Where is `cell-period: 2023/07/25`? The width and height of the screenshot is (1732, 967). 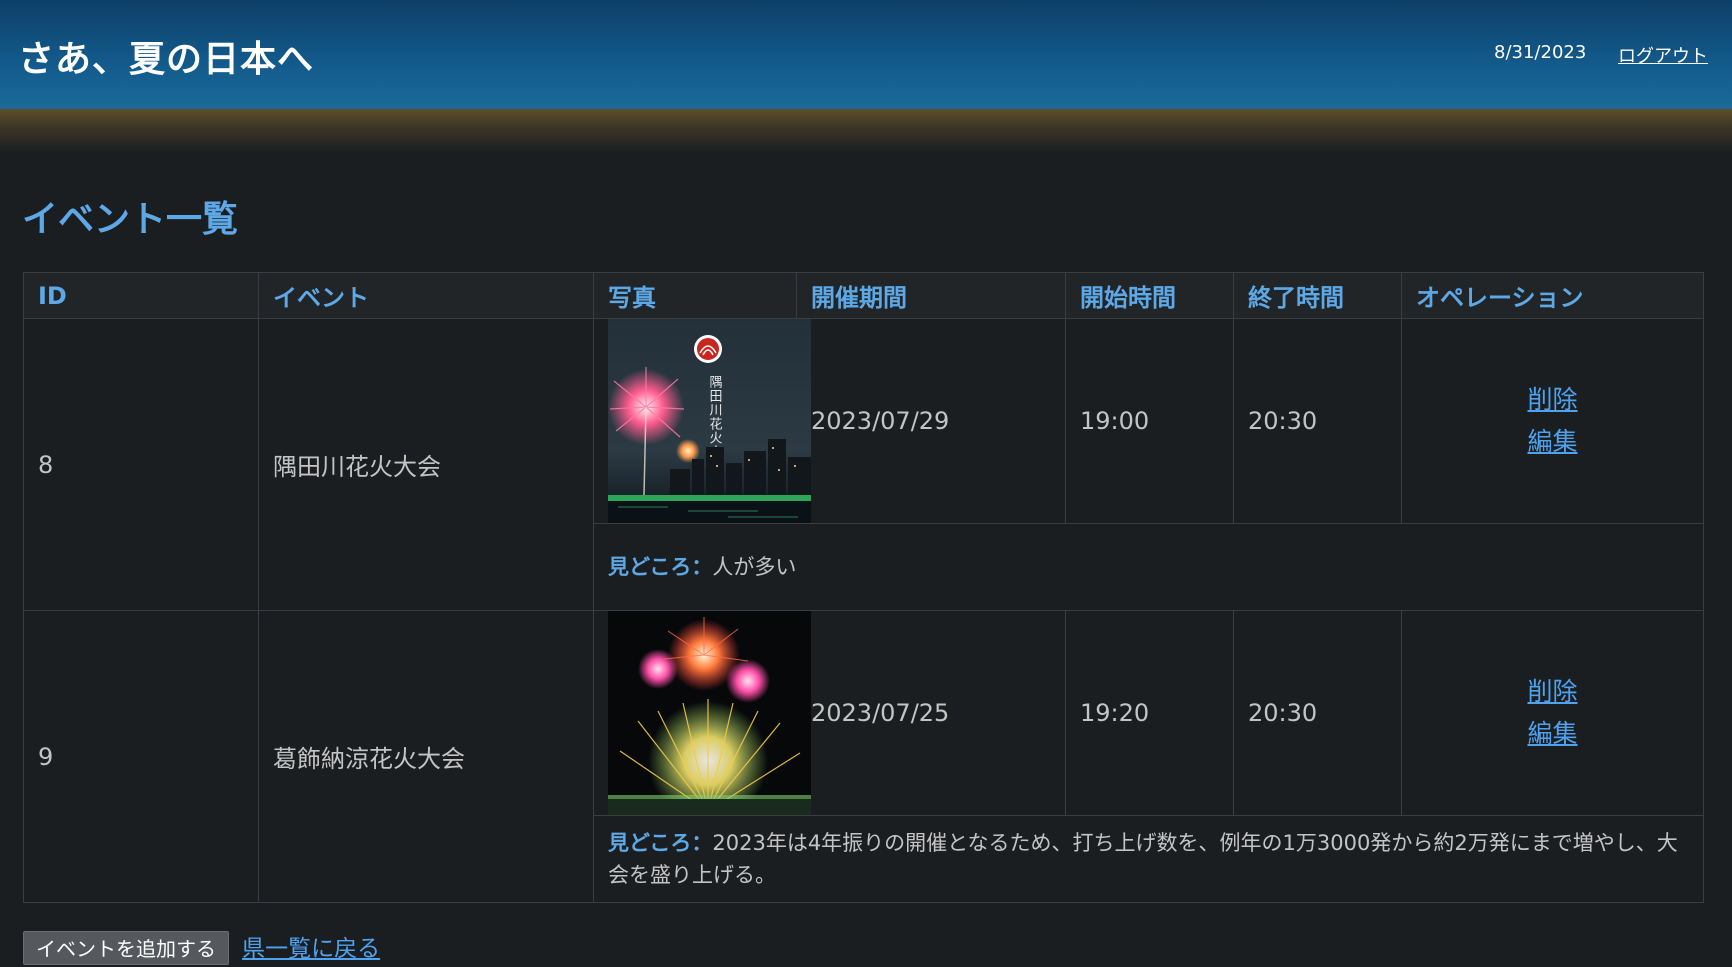
cell-period: 2023/07/25 is located at coordinates (931, 713).